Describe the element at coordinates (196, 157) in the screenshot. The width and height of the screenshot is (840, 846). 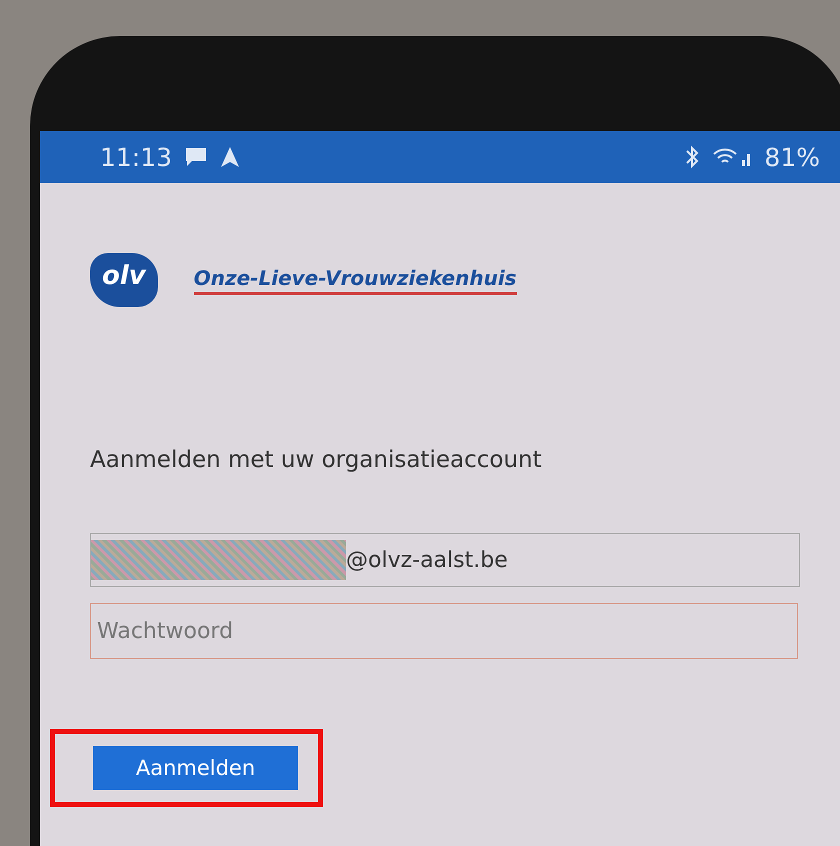
I see `message-icon` at that location.